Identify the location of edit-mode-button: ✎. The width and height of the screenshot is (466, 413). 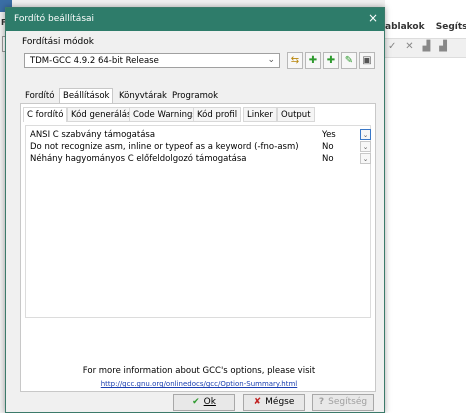
(349, 60).